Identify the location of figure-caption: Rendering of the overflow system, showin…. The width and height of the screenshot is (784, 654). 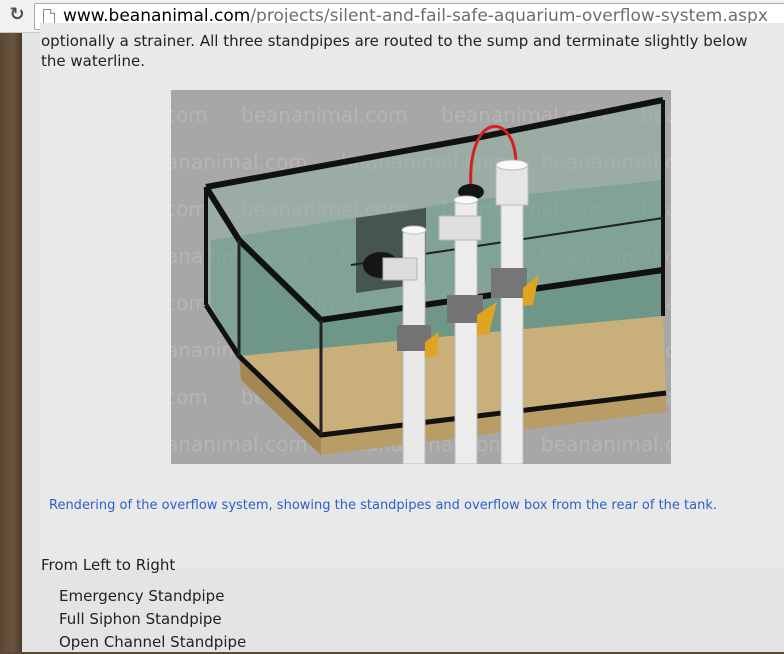
(383, 505).